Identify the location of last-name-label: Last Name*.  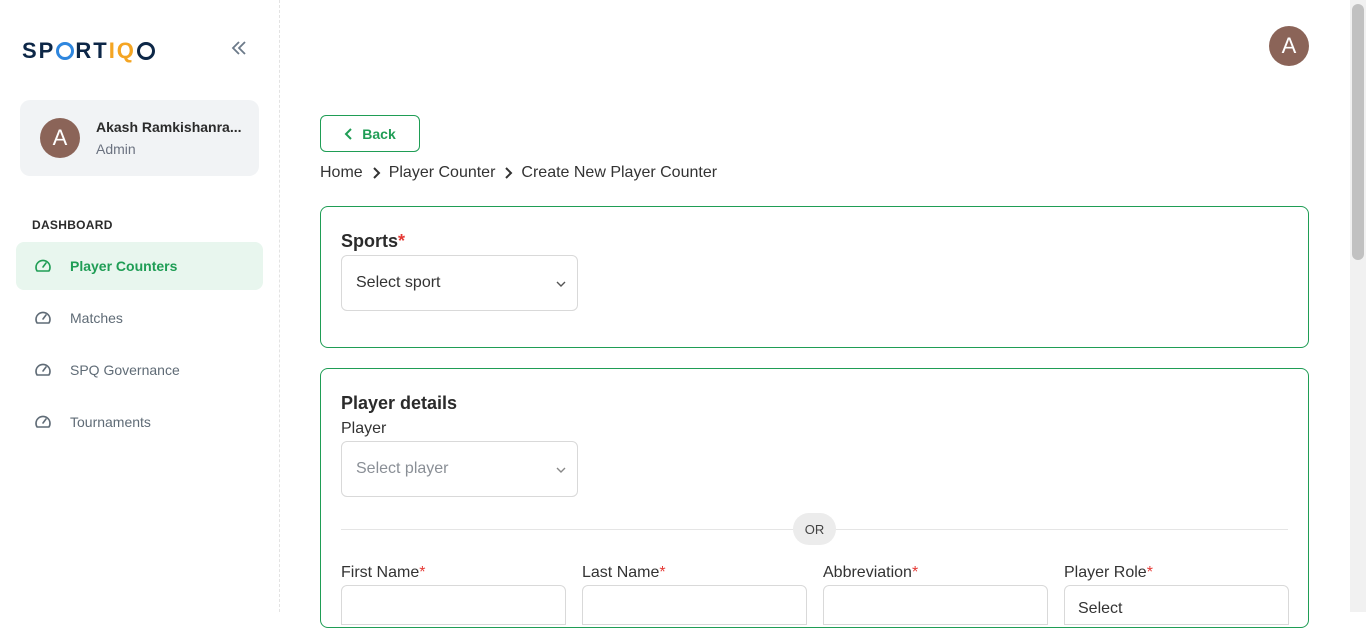
(624, 573).